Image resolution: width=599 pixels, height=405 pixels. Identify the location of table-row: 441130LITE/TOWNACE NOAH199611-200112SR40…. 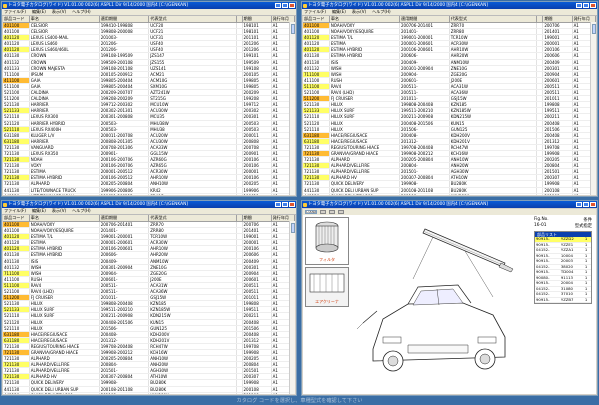
(149, 194).